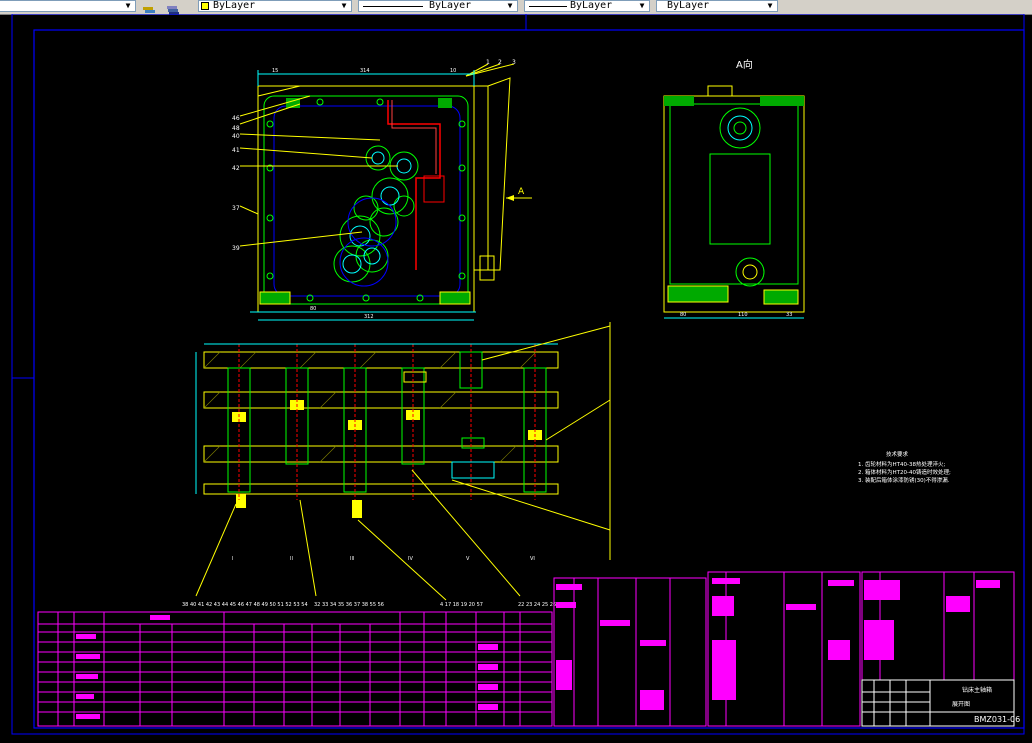  What do you see at coordinates (897, 454) in the screenshot?
I see `requirements-title: 技术要求` at bounding box center [897, 454].